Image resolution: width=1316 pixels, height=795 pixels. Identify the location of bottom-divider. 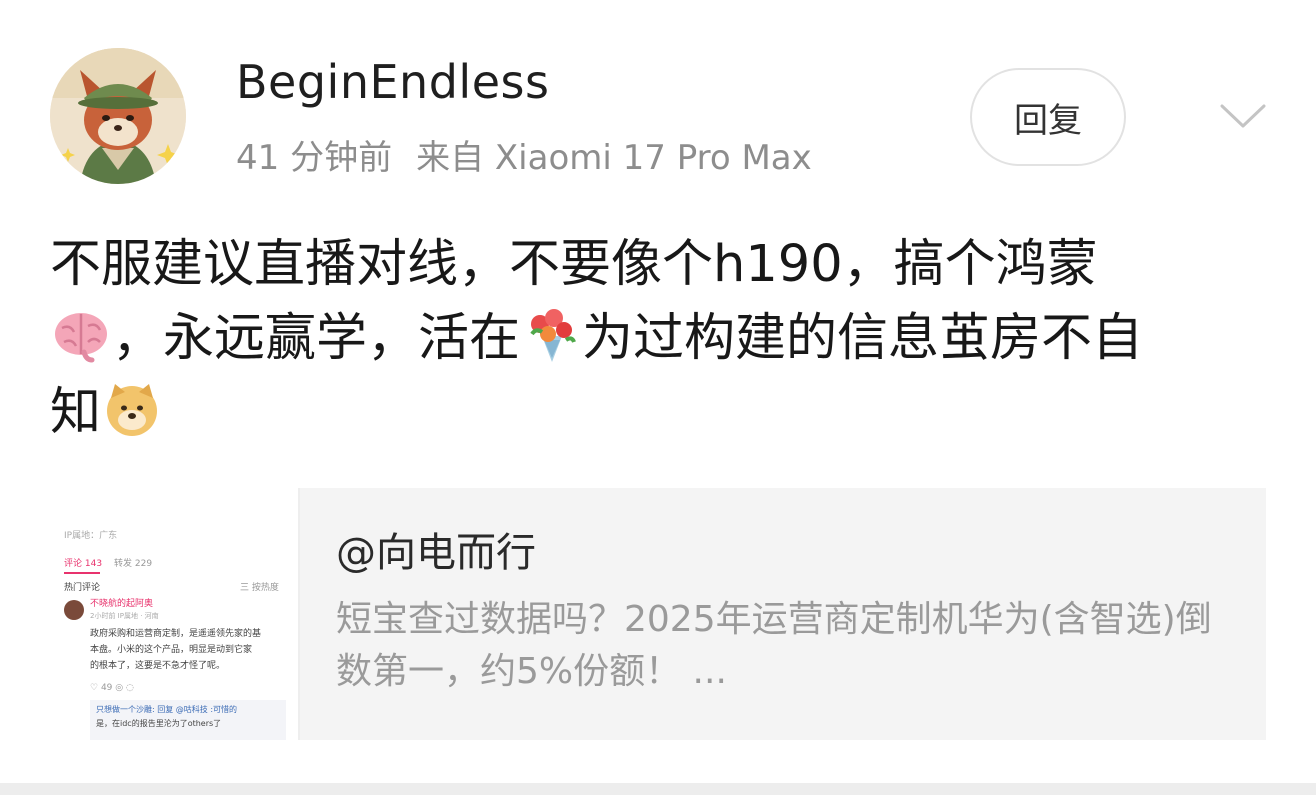
(658, 789).